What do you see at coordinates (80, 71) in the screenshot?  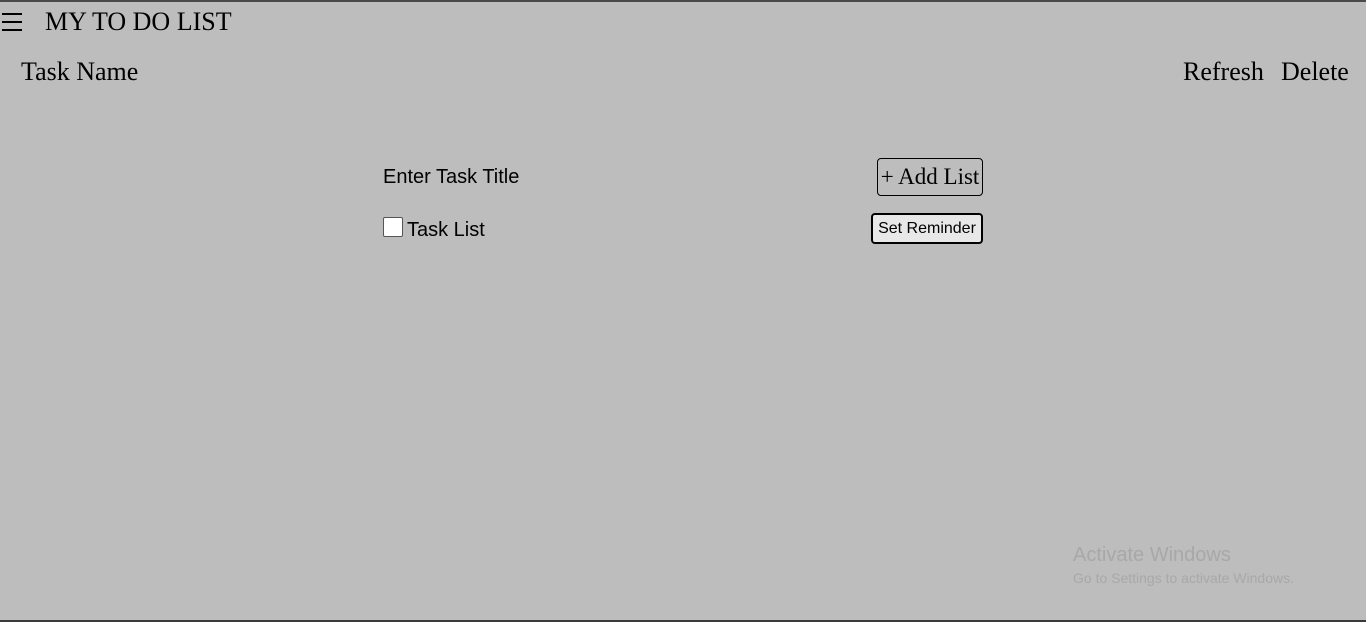 I see `task-name-header: Task Name` at bounding box center [80, 71].